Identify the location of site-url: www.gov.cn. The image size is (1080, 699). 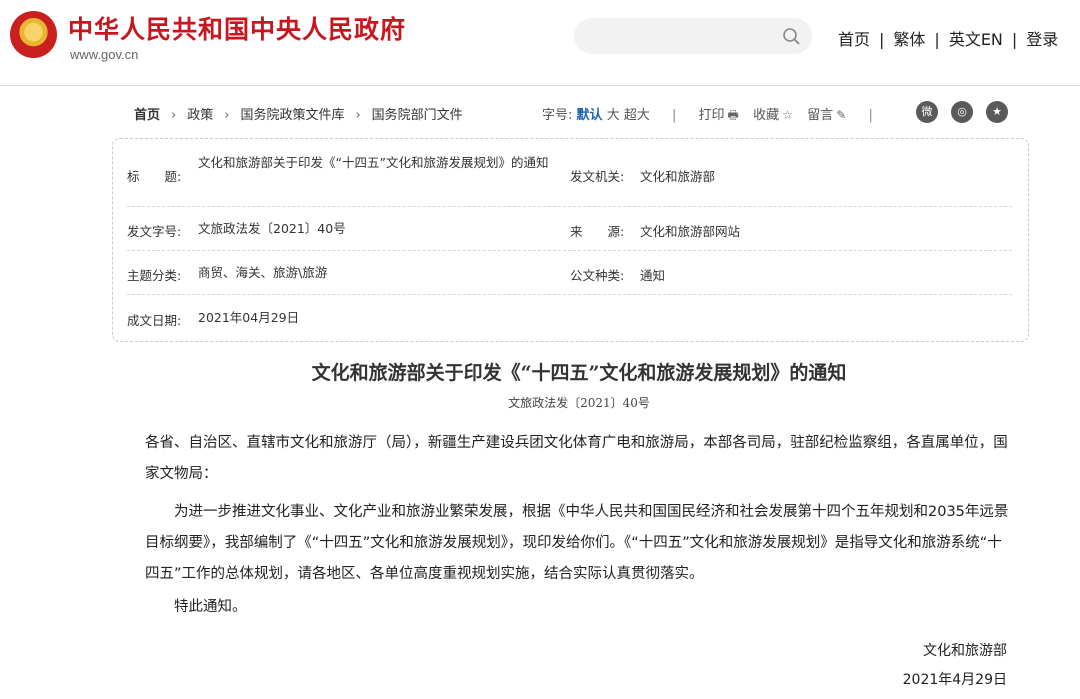
(104, 54).